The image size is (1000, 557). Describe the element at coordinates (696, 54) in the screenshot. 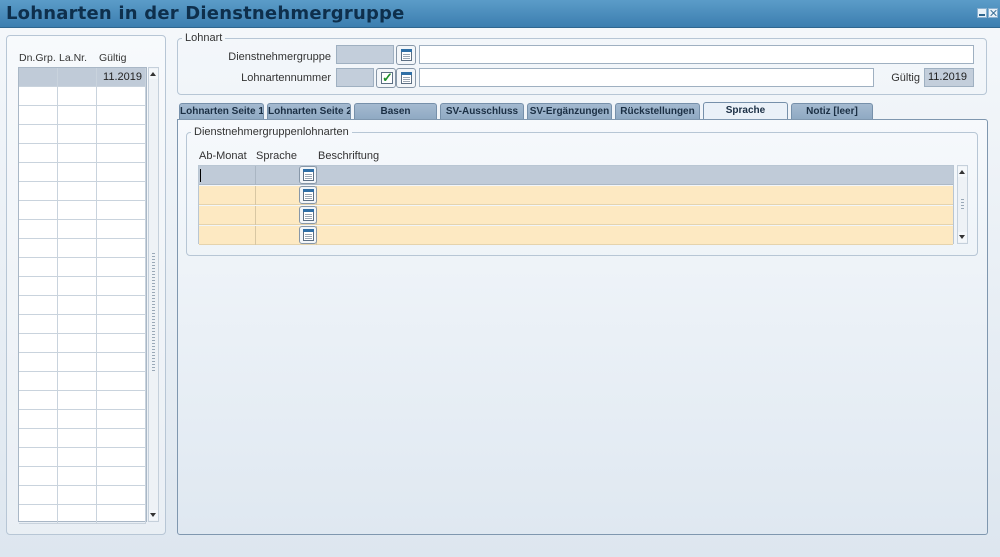

I see `dienstnehmergruppe-text-field` at that location.